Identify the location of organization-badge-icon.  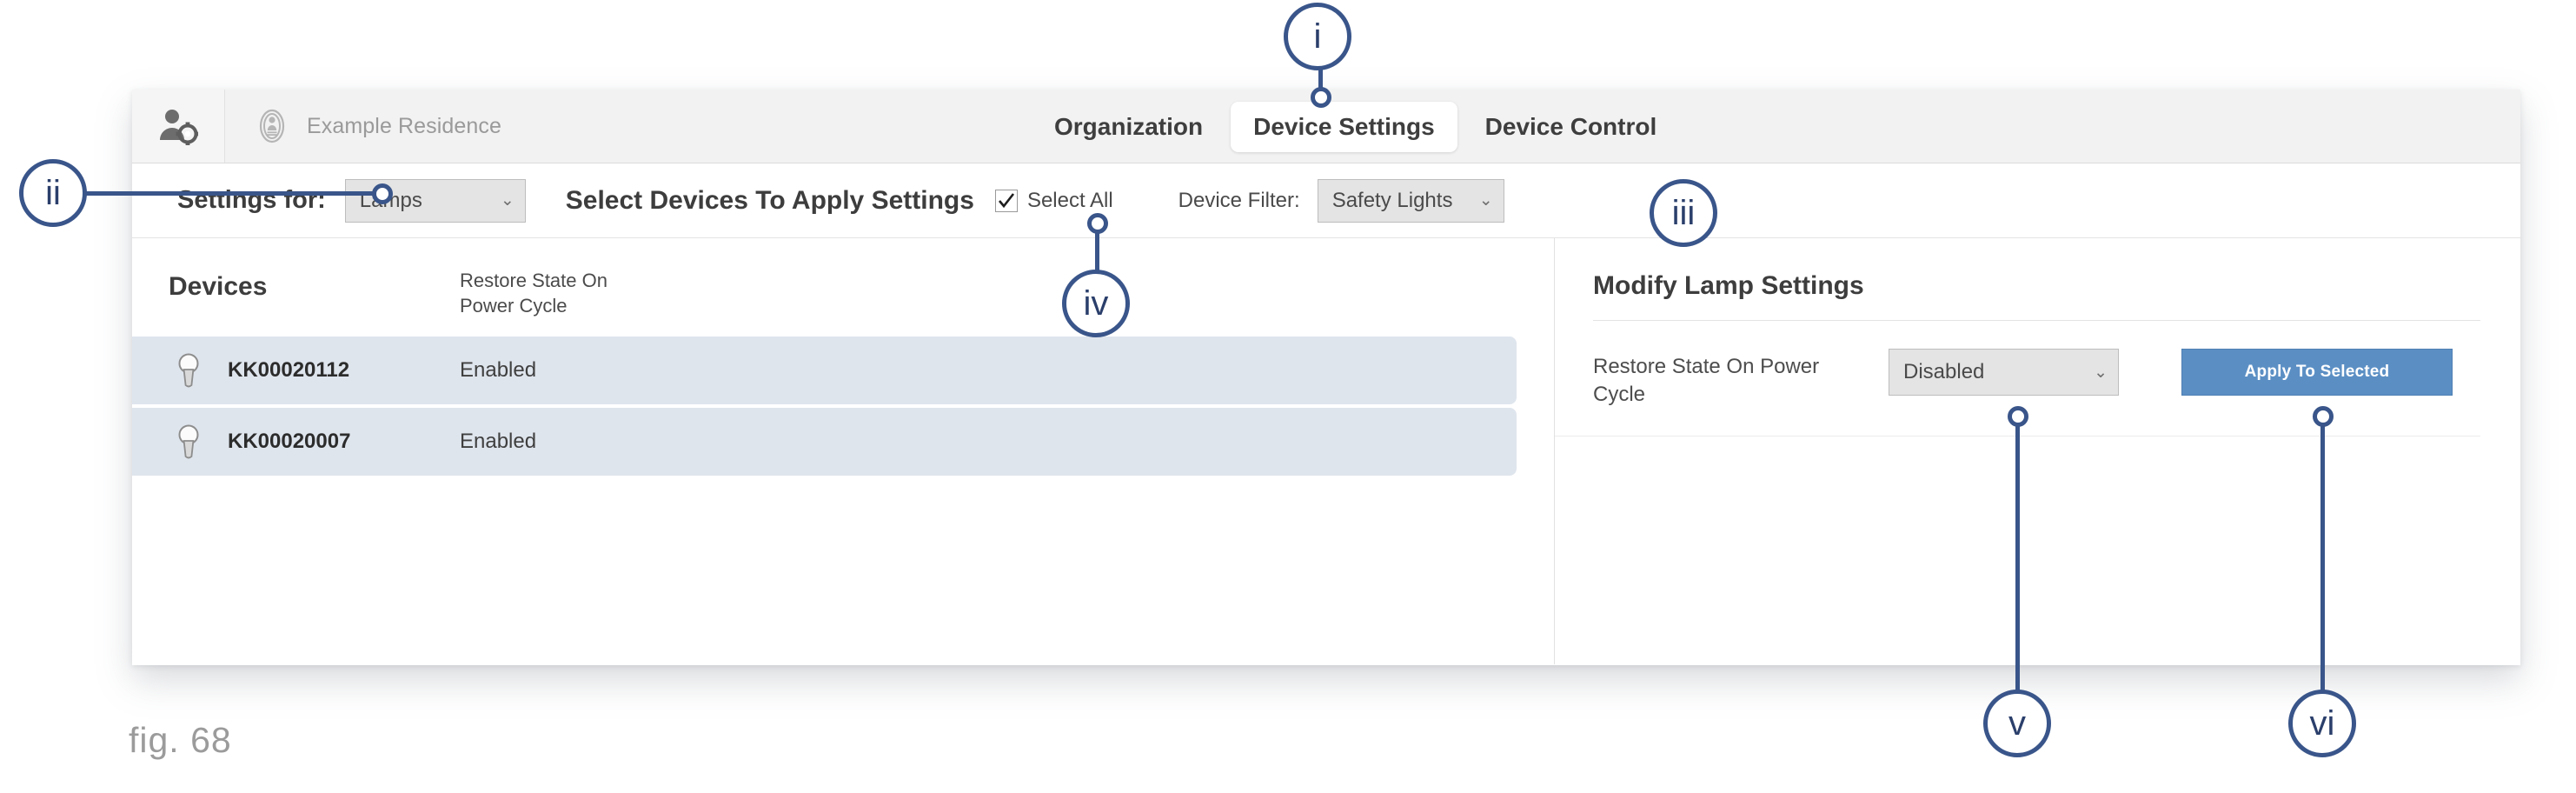
(272, 126).